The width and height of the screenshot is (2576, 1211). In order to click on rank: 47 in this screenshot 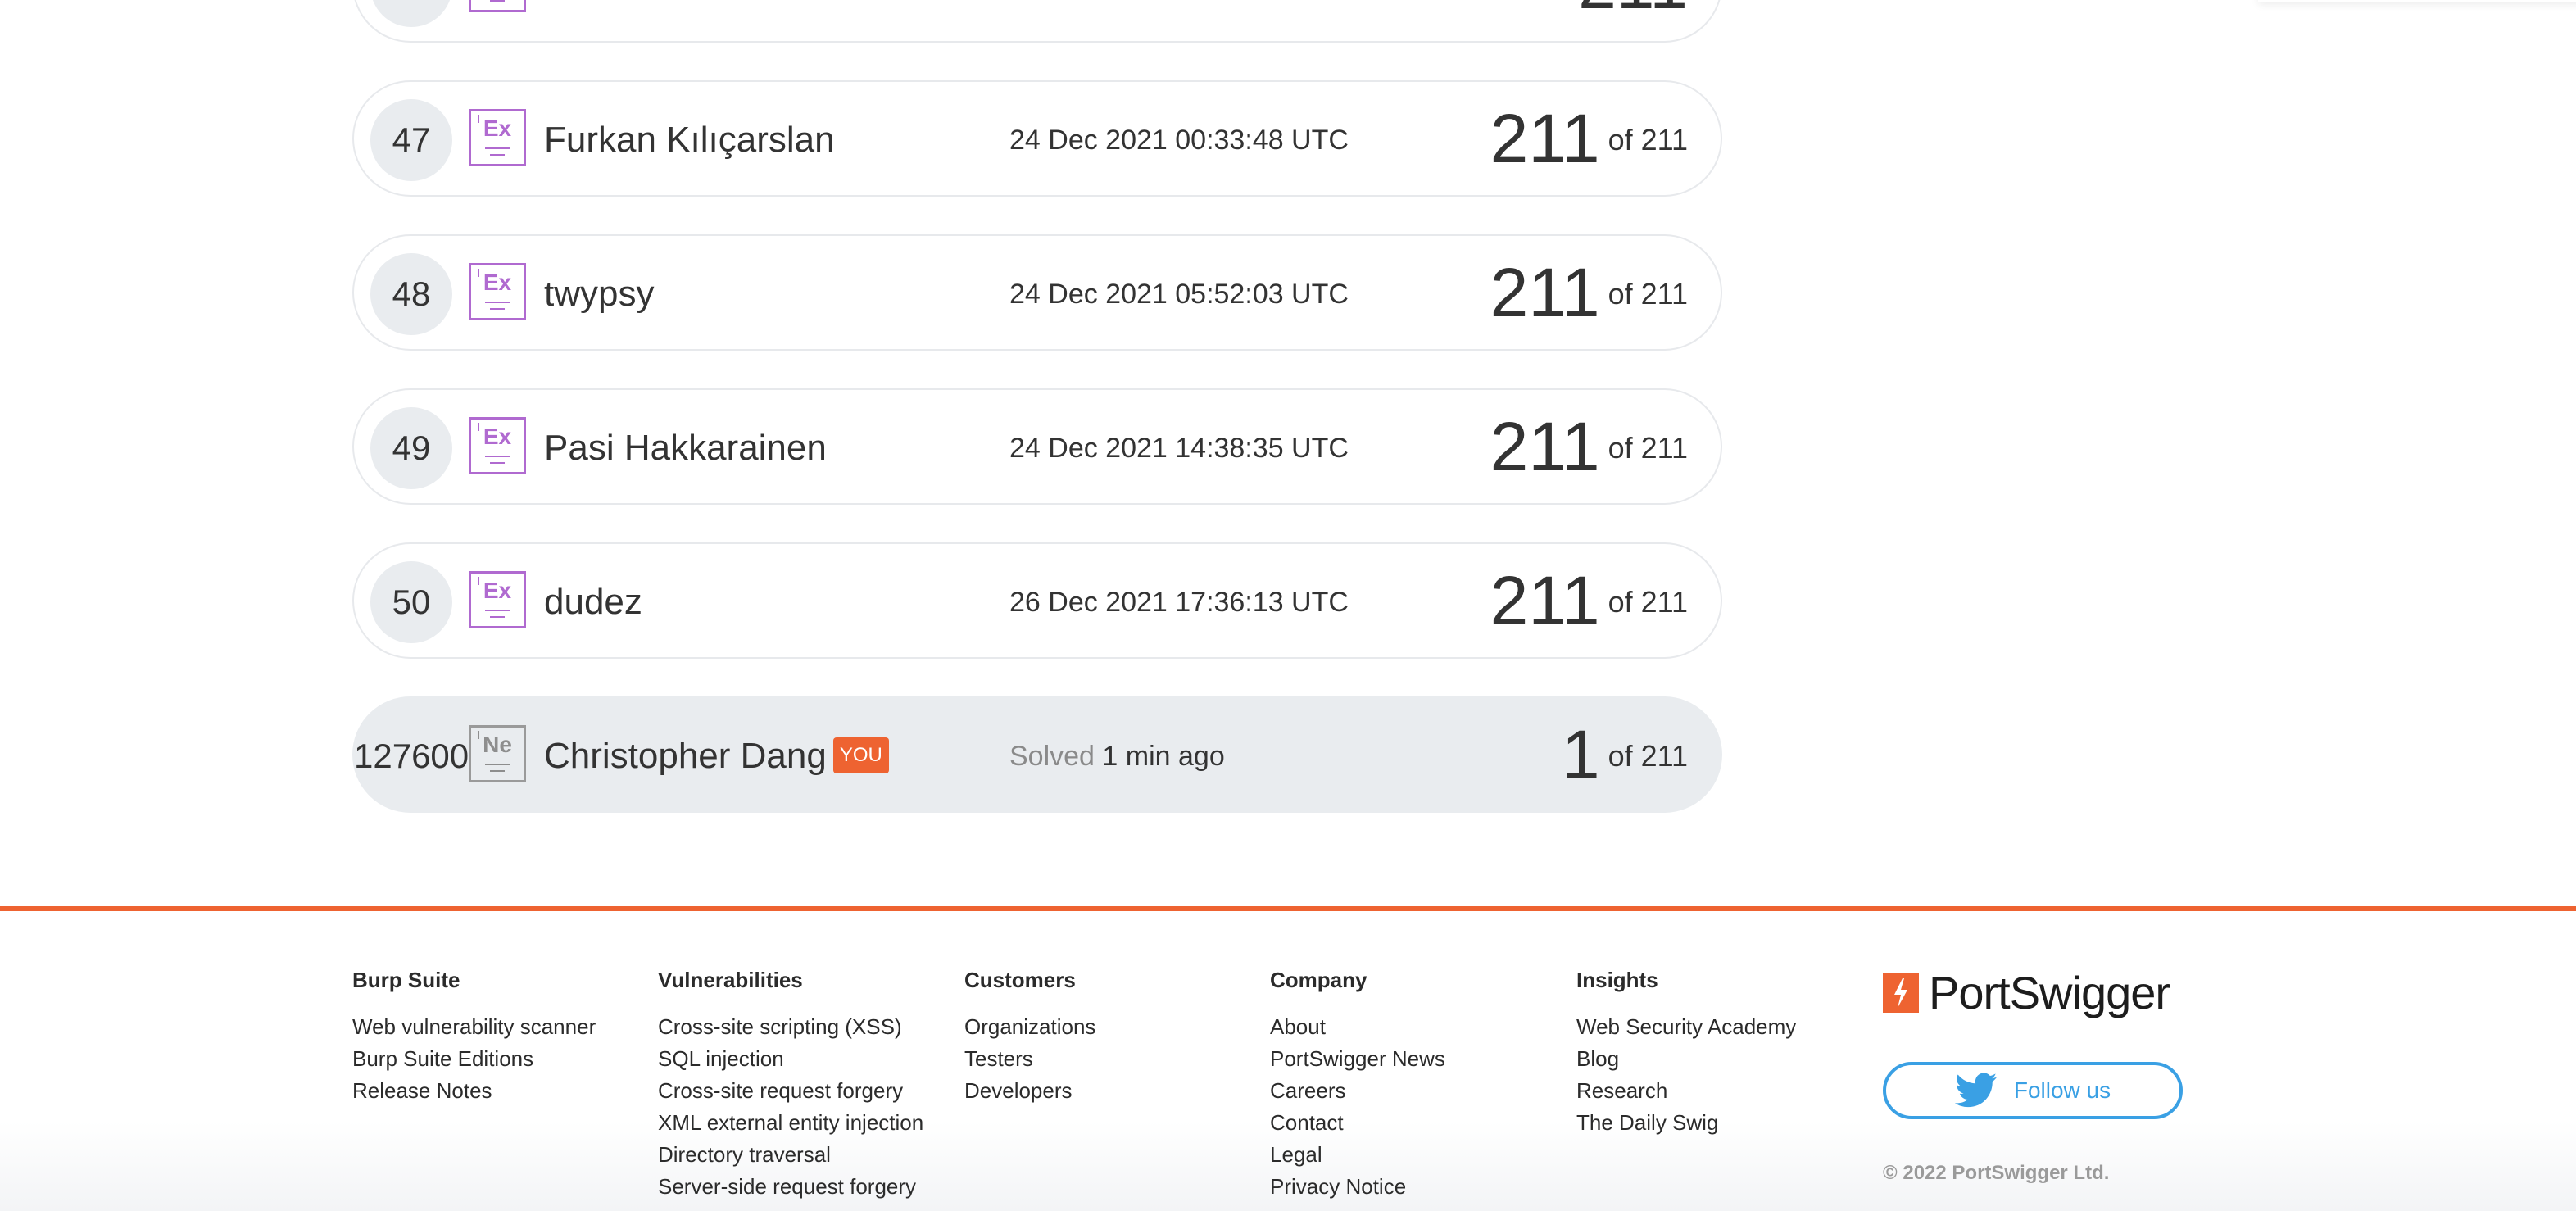, I will do `click(411, 140)`.